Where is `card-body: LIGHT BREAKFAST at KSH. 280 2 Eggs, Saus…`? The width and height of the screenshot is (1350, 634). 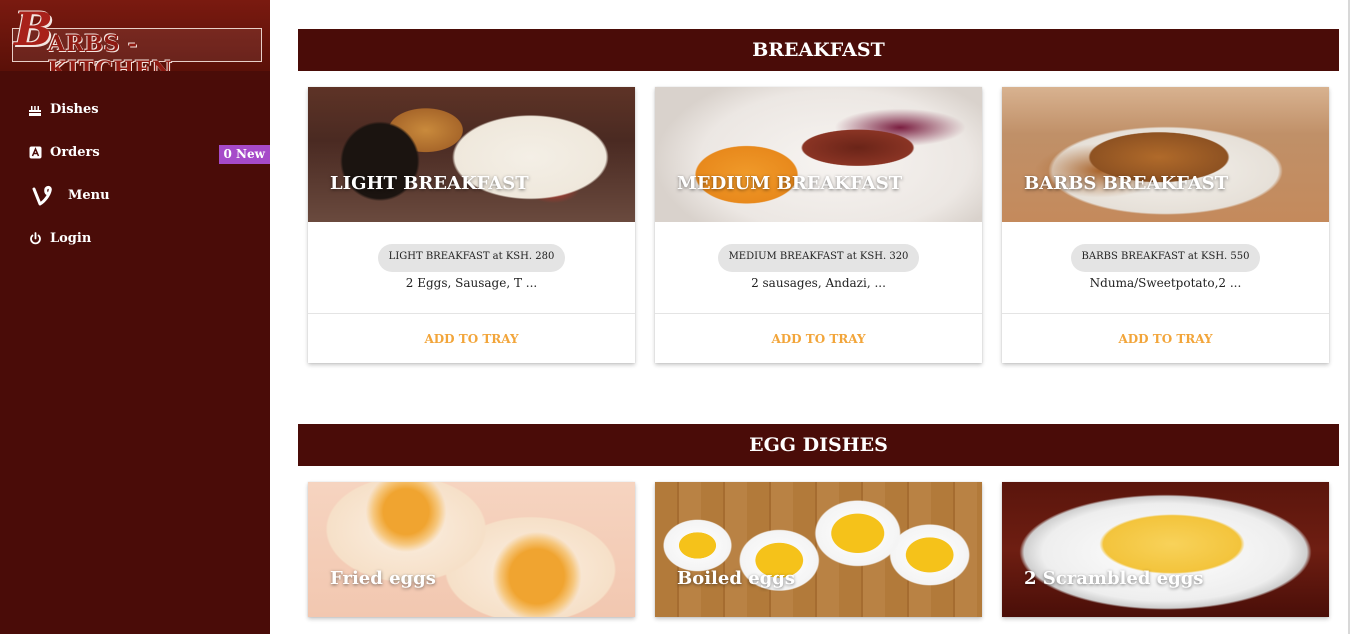 card-body: LIGHT BREAKFAST at KSH. 280 2 Eggs, Saus… is located at coordinates (471, 268).